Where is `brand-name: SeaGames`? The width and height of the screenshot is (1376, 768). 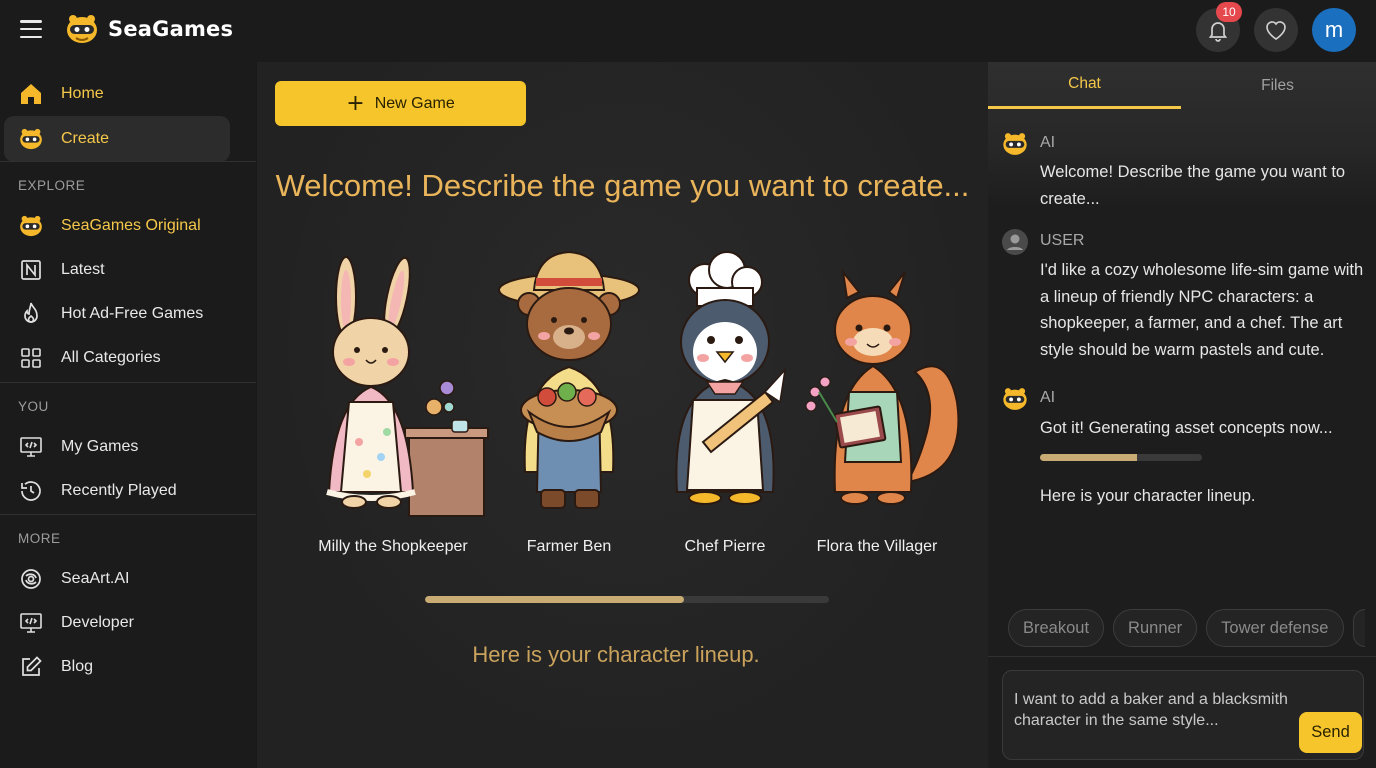
brand-name: SeaGames is located at coordinates (171, 29).